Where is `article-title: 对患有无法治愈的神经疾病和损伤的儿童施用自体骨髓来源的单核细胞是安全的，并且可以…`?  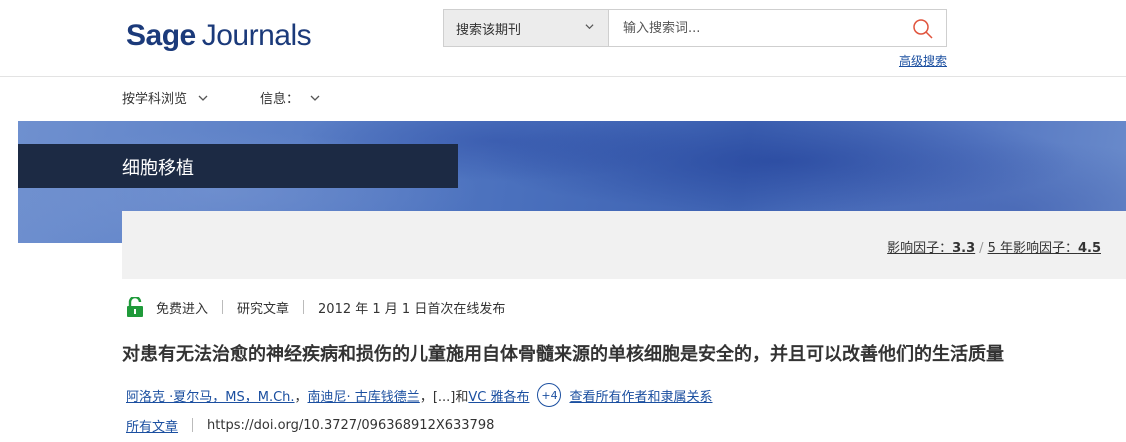 article-title: 对患有无法治愈的神经疾病和损伤的儿童施用自体骨髓来源的单核细胞是安全的，并且可以… is located at coordinates (563, 354).